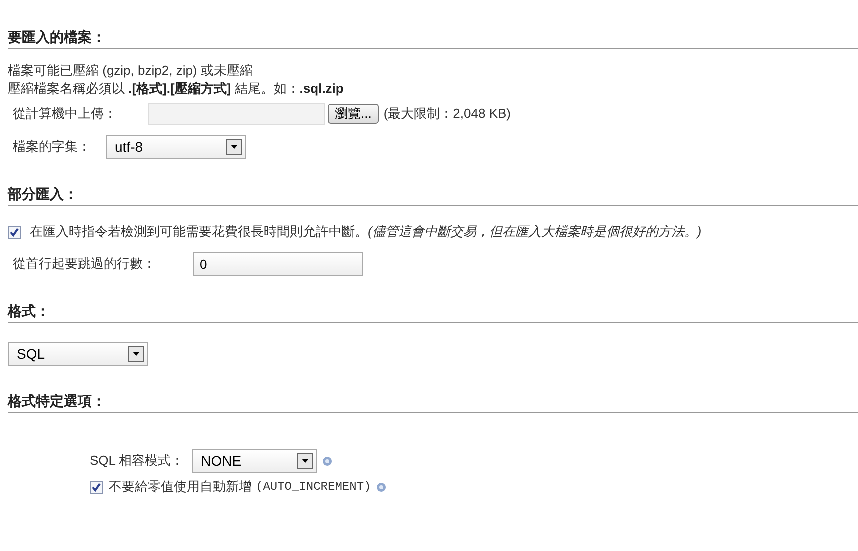 Image resolution: width=858 pixels, height=551 pixels. What do you see at coordinates (447, 114) in the screenshot?
I see `size-limit: (最大限制：2,048 KB)` at bounding box center [447, 114].